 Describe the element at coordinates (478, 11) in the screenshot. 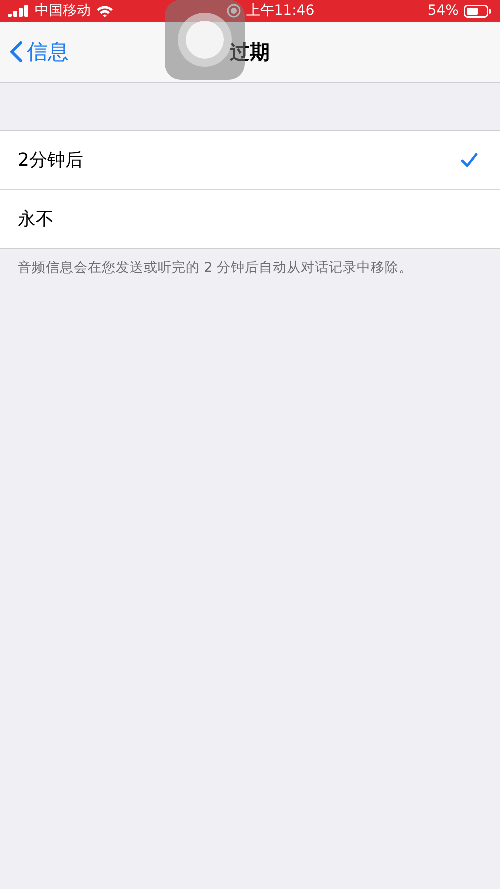

I see `battery-icon` at that location.